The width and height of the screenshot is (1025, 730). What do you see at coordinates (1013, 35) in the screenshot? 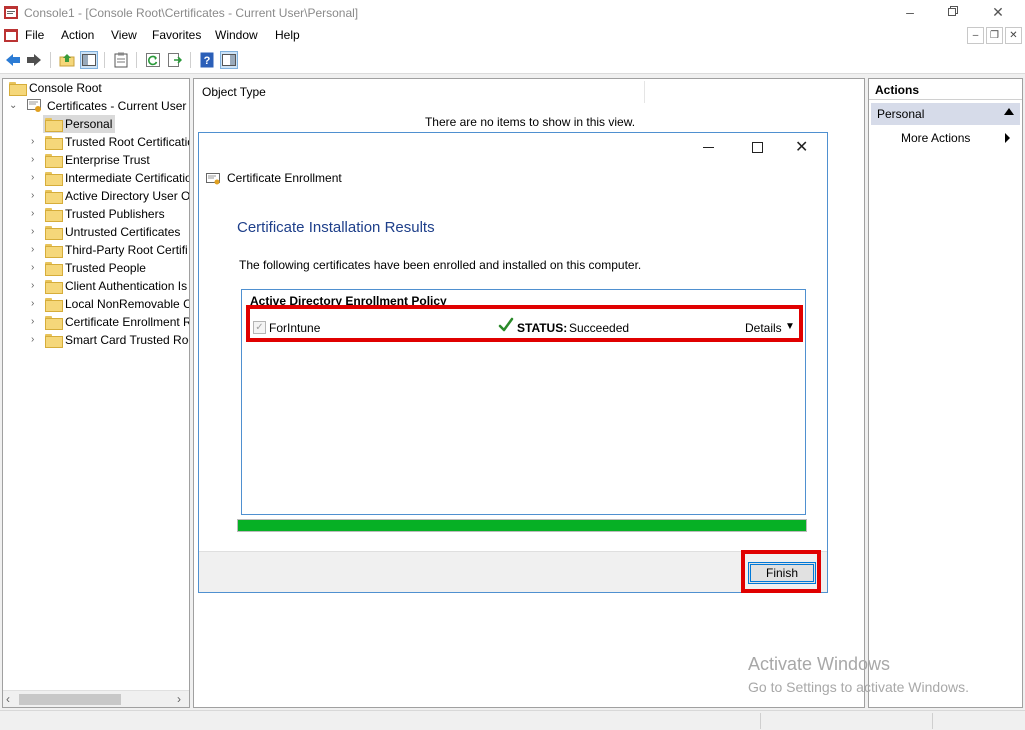
I see `mdi-close-button: ✕` at bounding box center [1013, 35].